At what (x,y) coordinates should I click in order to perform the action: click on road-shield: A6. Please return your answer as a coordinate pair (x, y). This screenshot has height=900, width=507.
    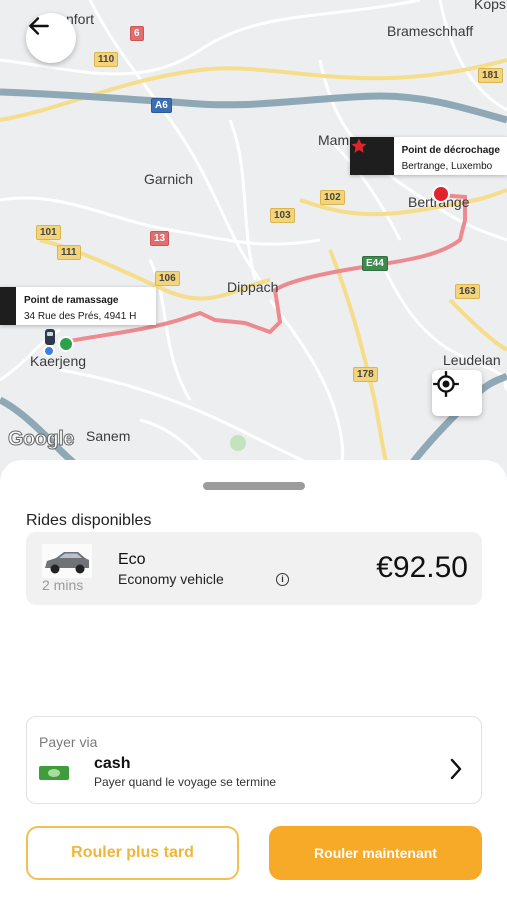
    Looking at the image, I should click on (161, 105).